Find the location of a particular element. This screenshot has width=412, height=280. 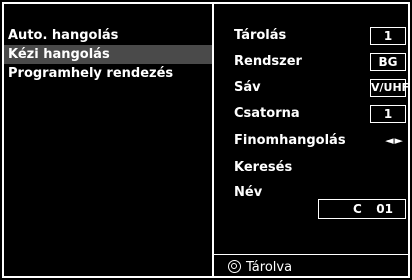

menu-item-manual-tuning: Kézi hangolás is located at coordinates (108, 54).